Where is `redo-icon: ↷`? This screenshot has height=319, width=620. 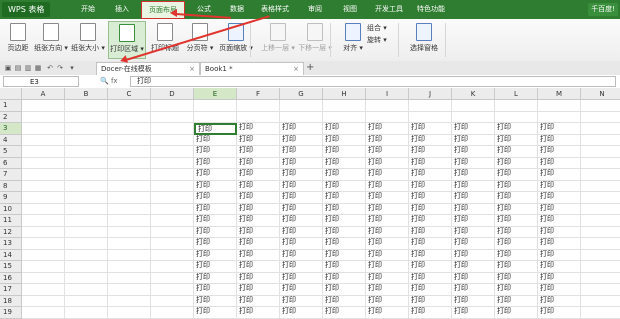 redo-icon: ↷ is located at coordinates (60, 68).